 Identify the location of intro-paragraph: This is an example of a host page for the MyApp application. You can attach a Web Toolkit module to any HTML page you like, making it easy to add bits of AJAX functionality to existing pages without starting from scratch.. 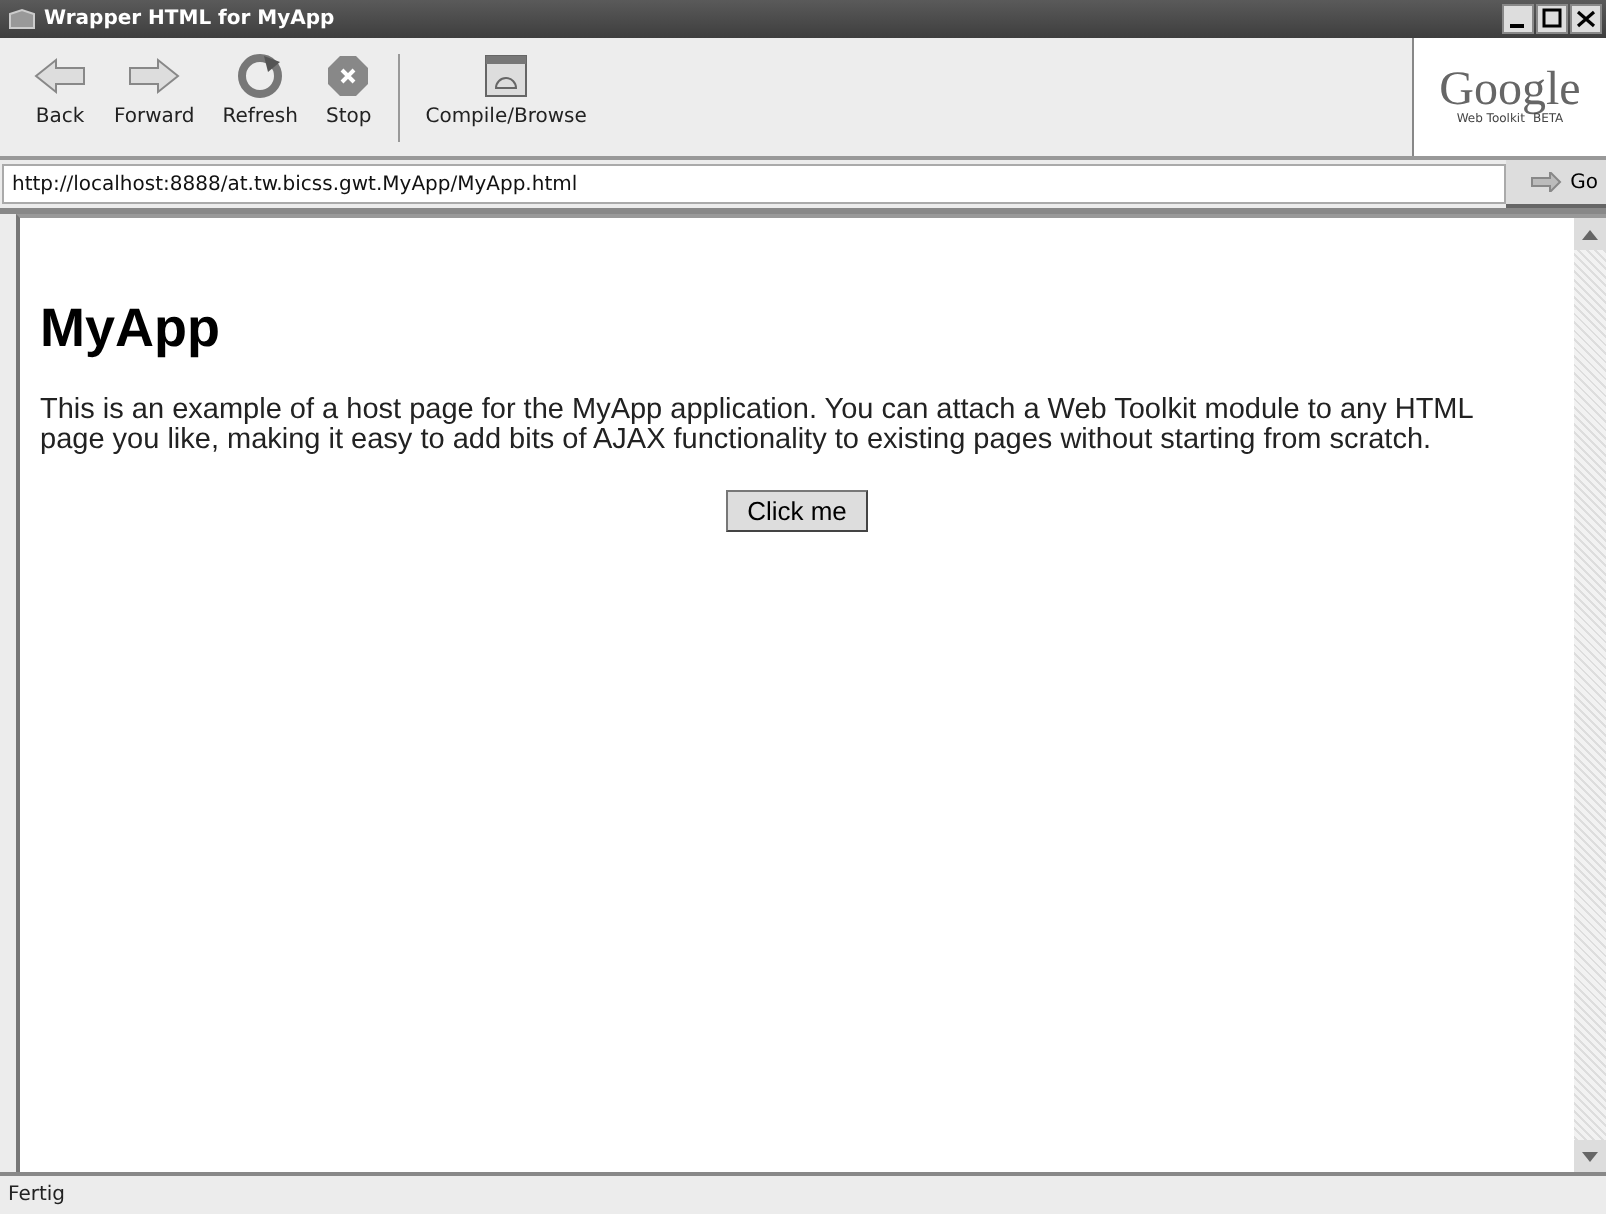
(757, 426).